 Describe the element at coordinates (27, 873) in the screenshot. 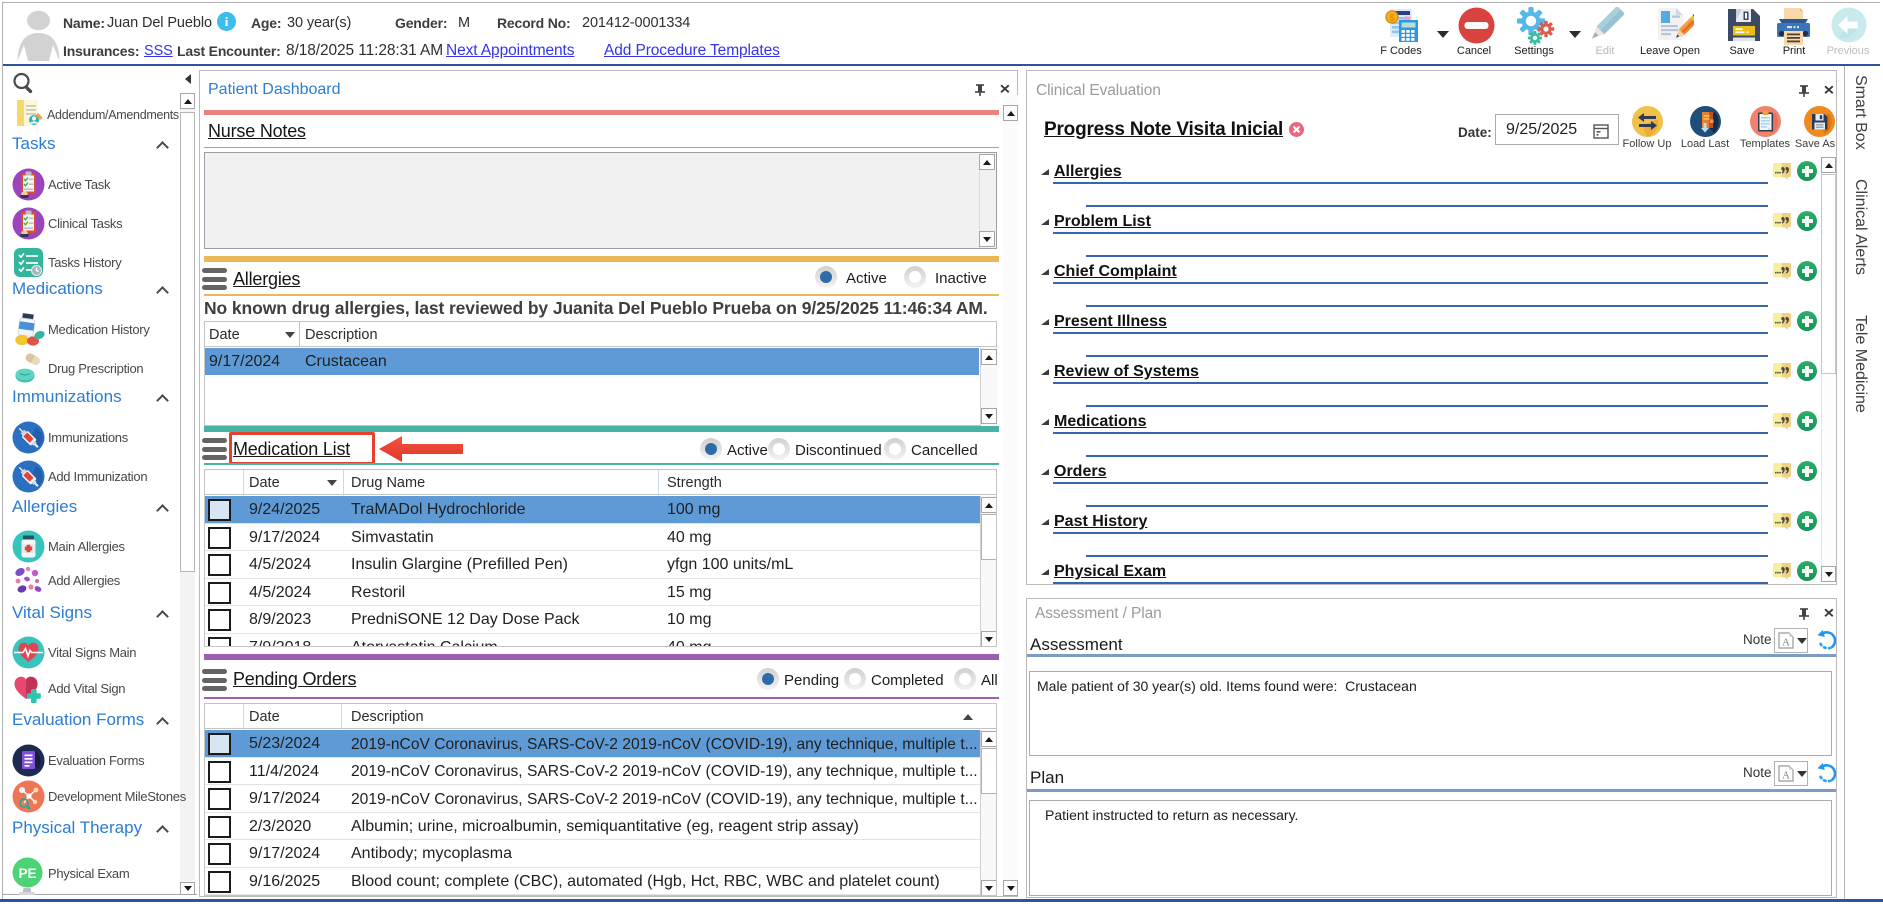

I see `svg-text: PE` at that location.